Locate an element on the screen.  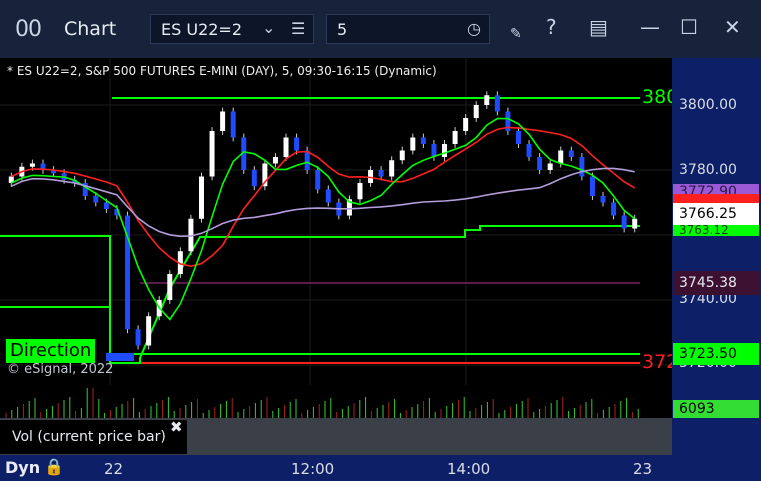
copyright-text: © eSignal, 2022 is located at coordinates (60, 369).